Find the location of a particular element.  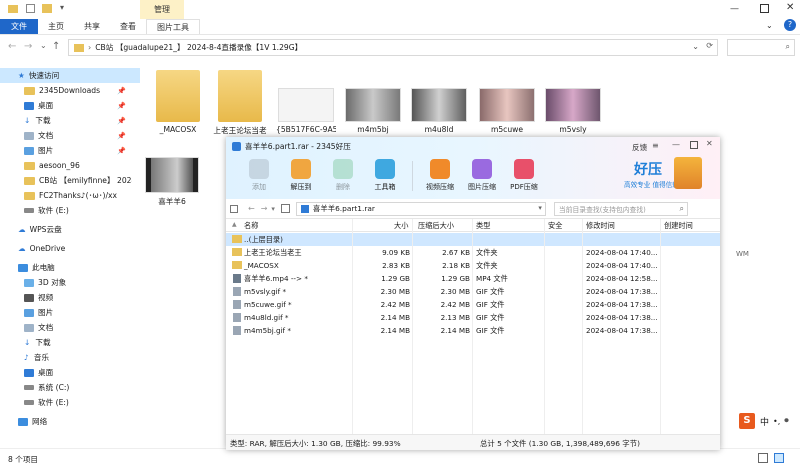

refresh-icon: ⟳ is located at coordinates (709, 45).